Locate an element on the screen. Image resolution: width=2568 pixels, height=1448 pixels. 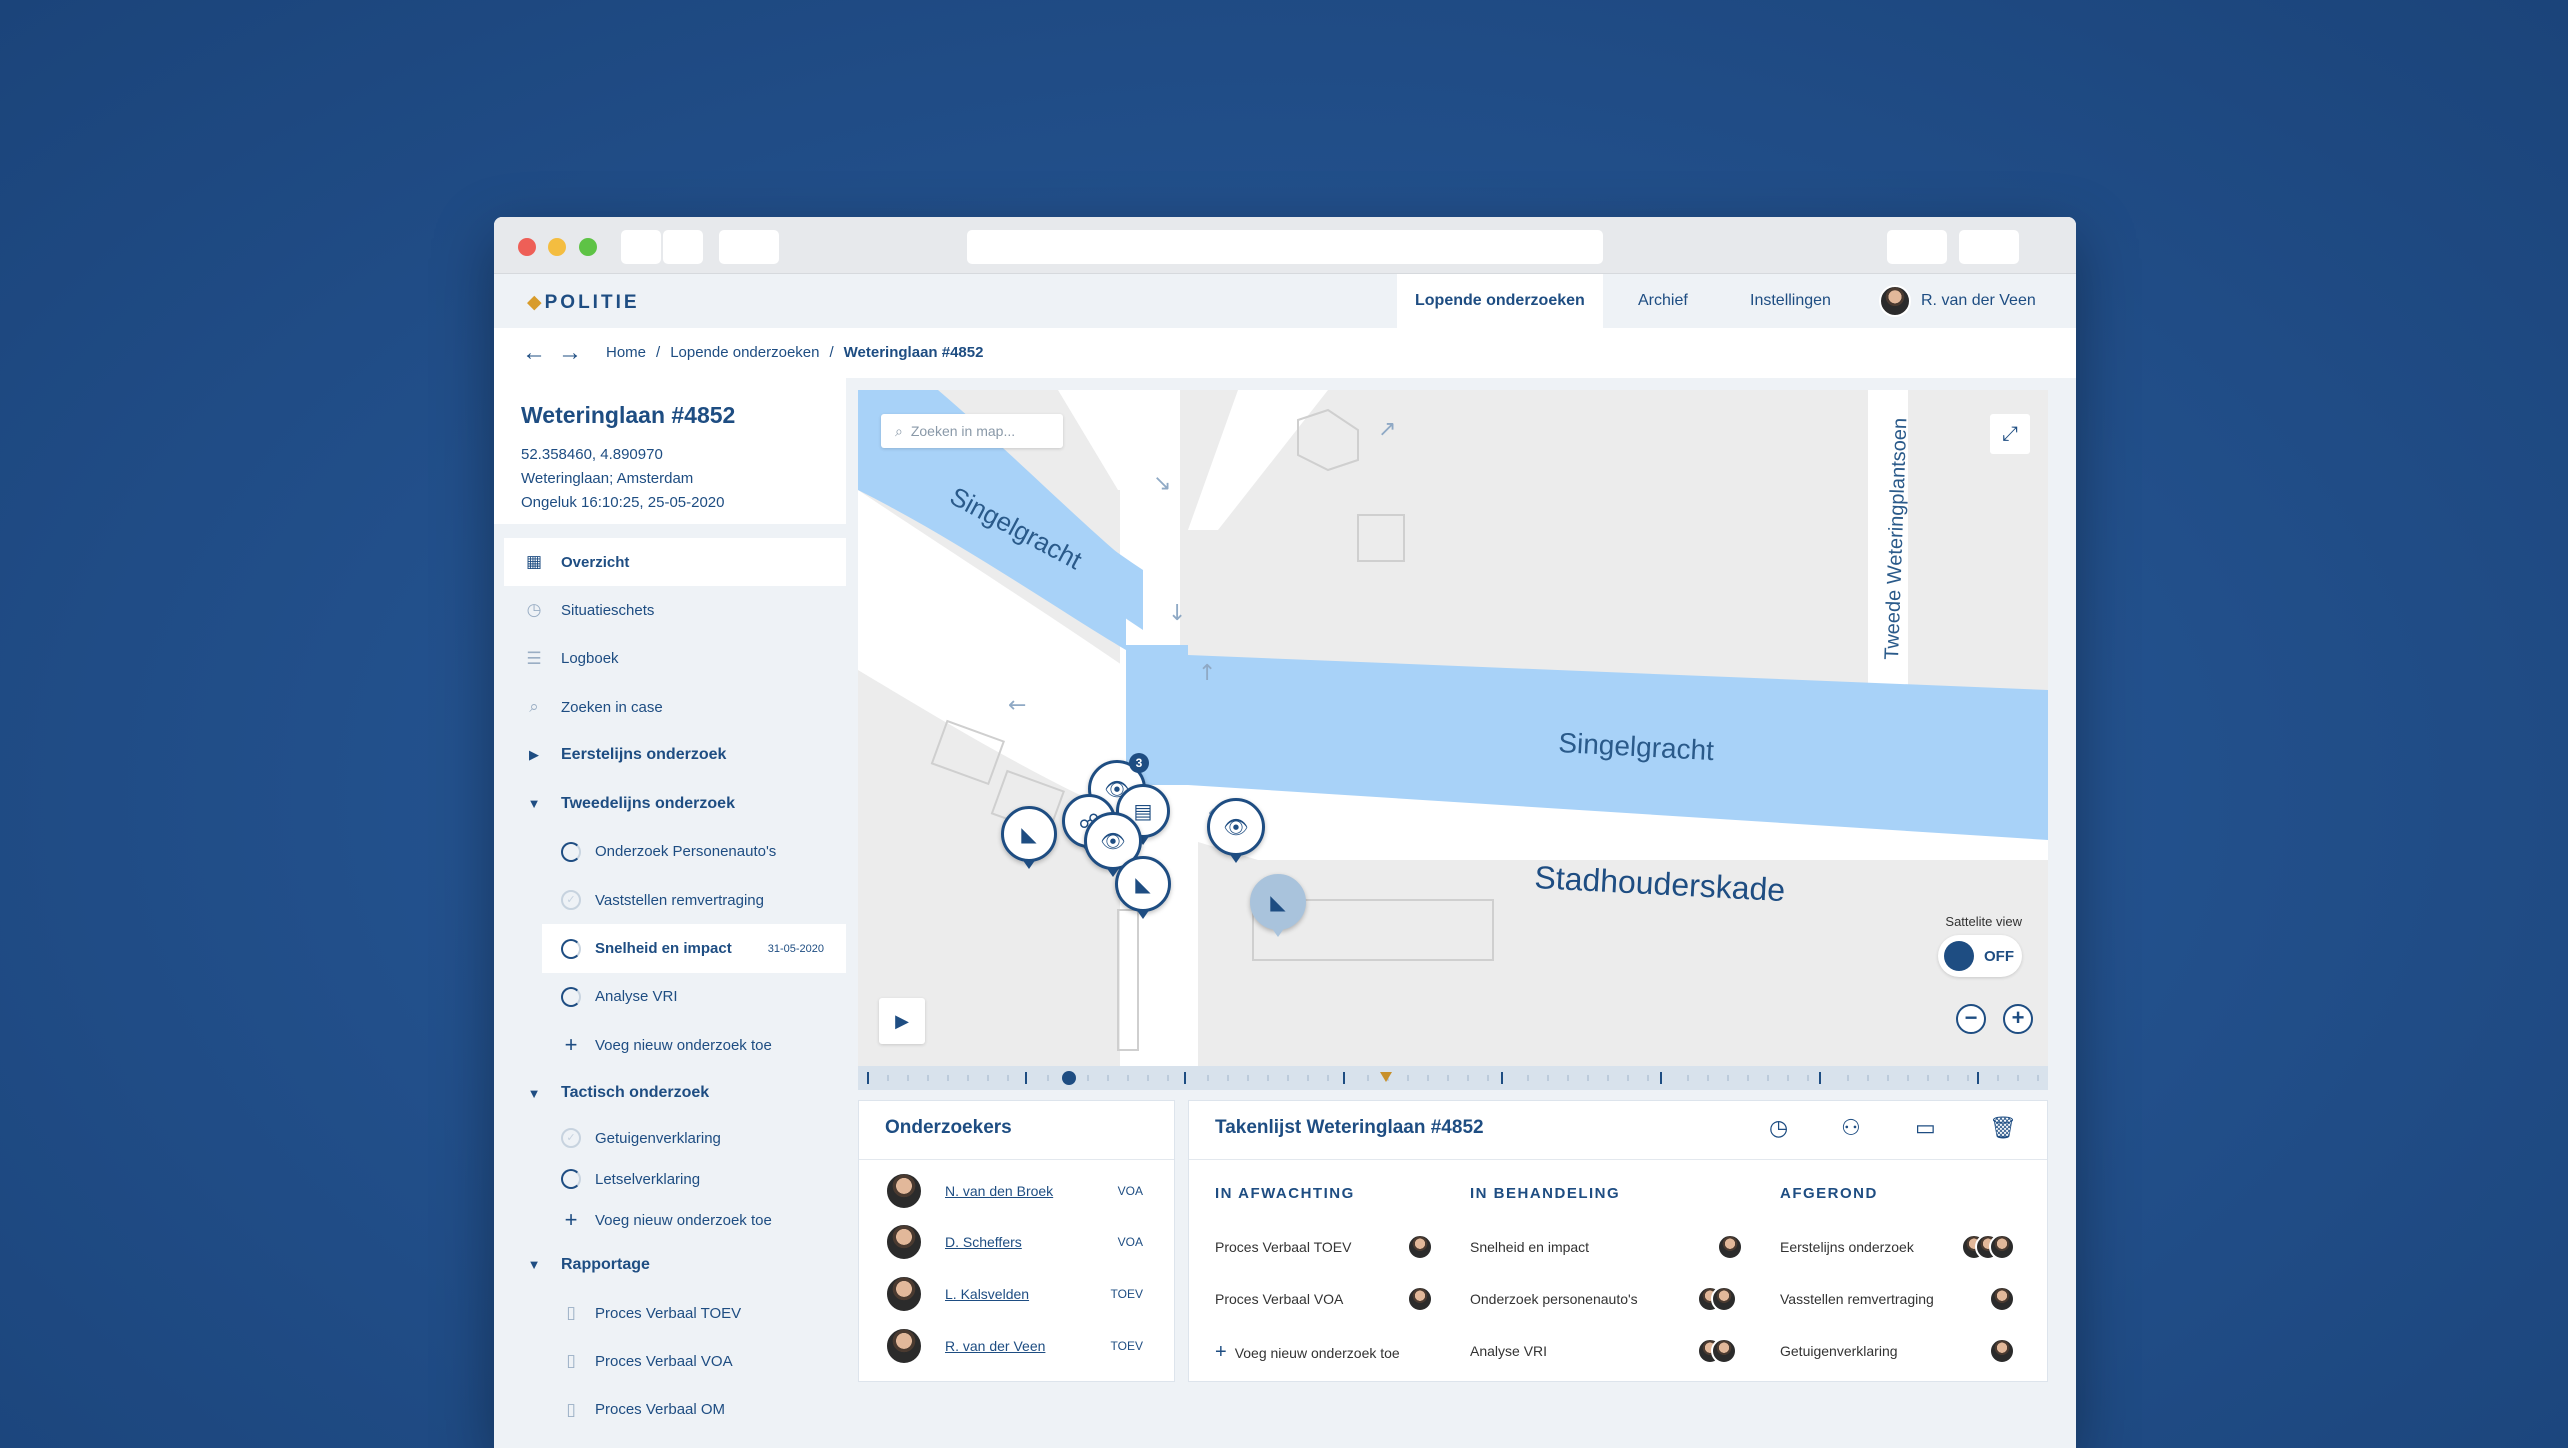
plus-icon: + is located at coordinates (1221, 1352).